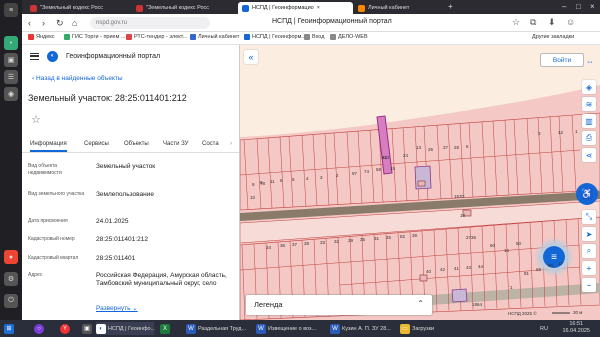 The image size is (600, 337). What do you see at coordinates (11, 10) in the screenshot?
I see `menu-icon: ≡` at bounding box center [11, 10].